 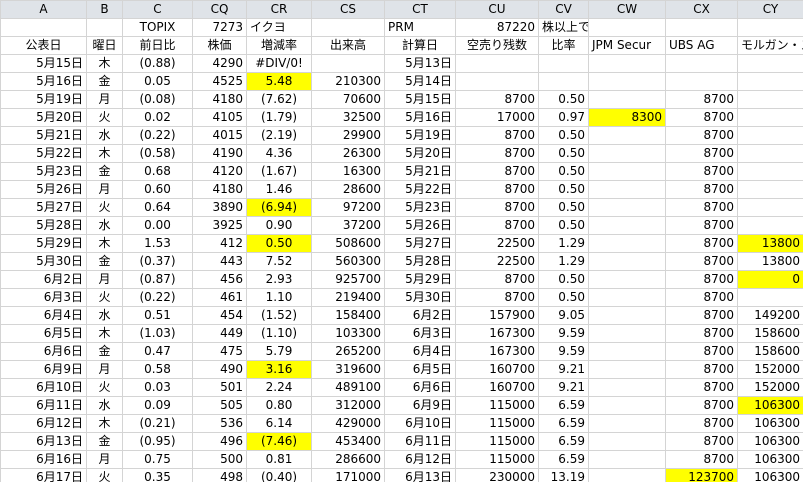 What do you see at coordinates (497, 63) in the screenshot?
I see `cell-short-shares` at bounding box center [497, 63].